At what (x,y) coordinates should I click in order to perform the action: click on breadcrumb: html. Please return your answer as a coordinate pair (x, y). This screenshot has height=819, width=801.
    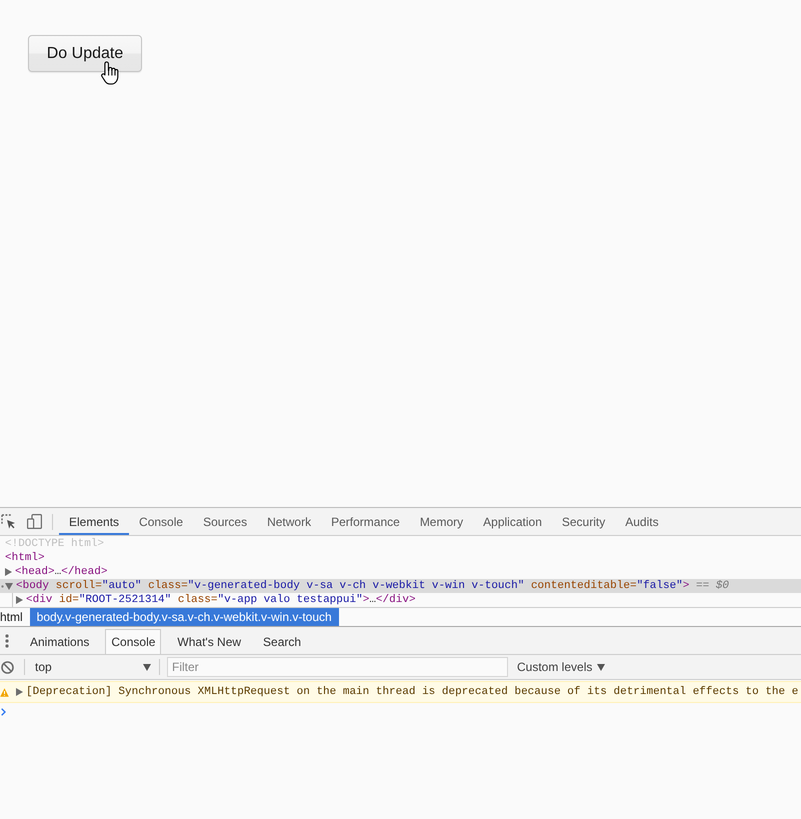
    Looking at the image, I should click on (15, 617).